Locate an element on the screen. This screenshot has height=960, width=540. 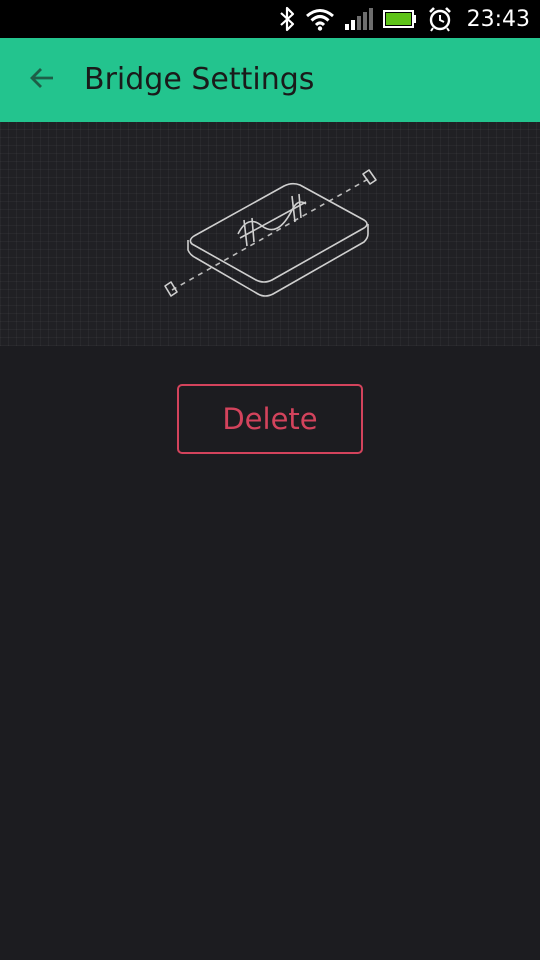
delete-button: Delete is located at coordinates (270, 419).